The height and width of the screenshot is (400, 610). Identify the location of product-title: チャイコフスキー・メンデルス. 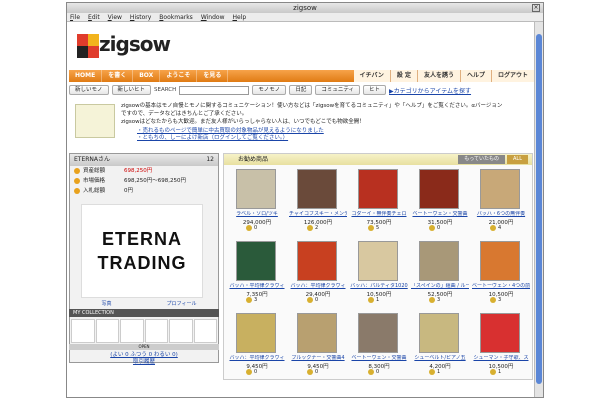
(318, 214).